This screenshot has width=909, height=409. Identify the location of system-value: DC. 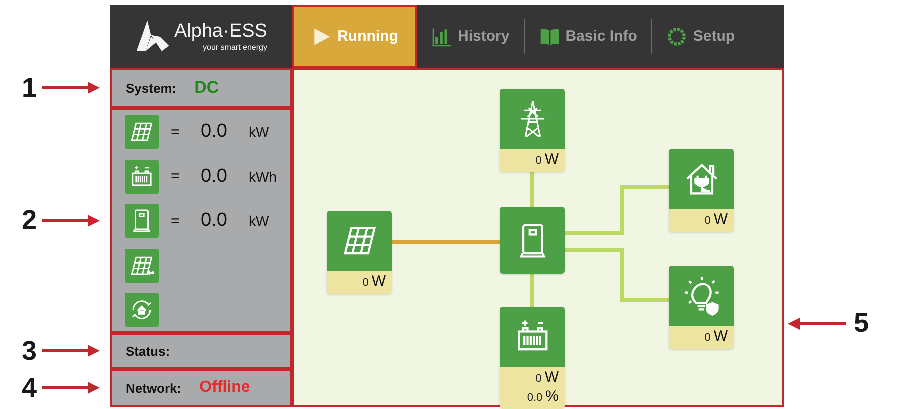
(207, 88).